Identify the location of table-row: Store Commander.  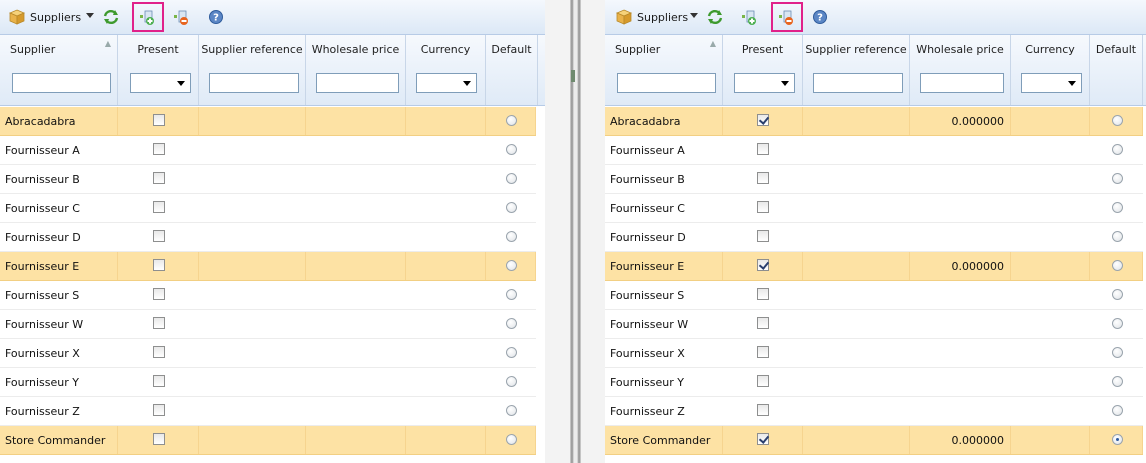
(268, 440).